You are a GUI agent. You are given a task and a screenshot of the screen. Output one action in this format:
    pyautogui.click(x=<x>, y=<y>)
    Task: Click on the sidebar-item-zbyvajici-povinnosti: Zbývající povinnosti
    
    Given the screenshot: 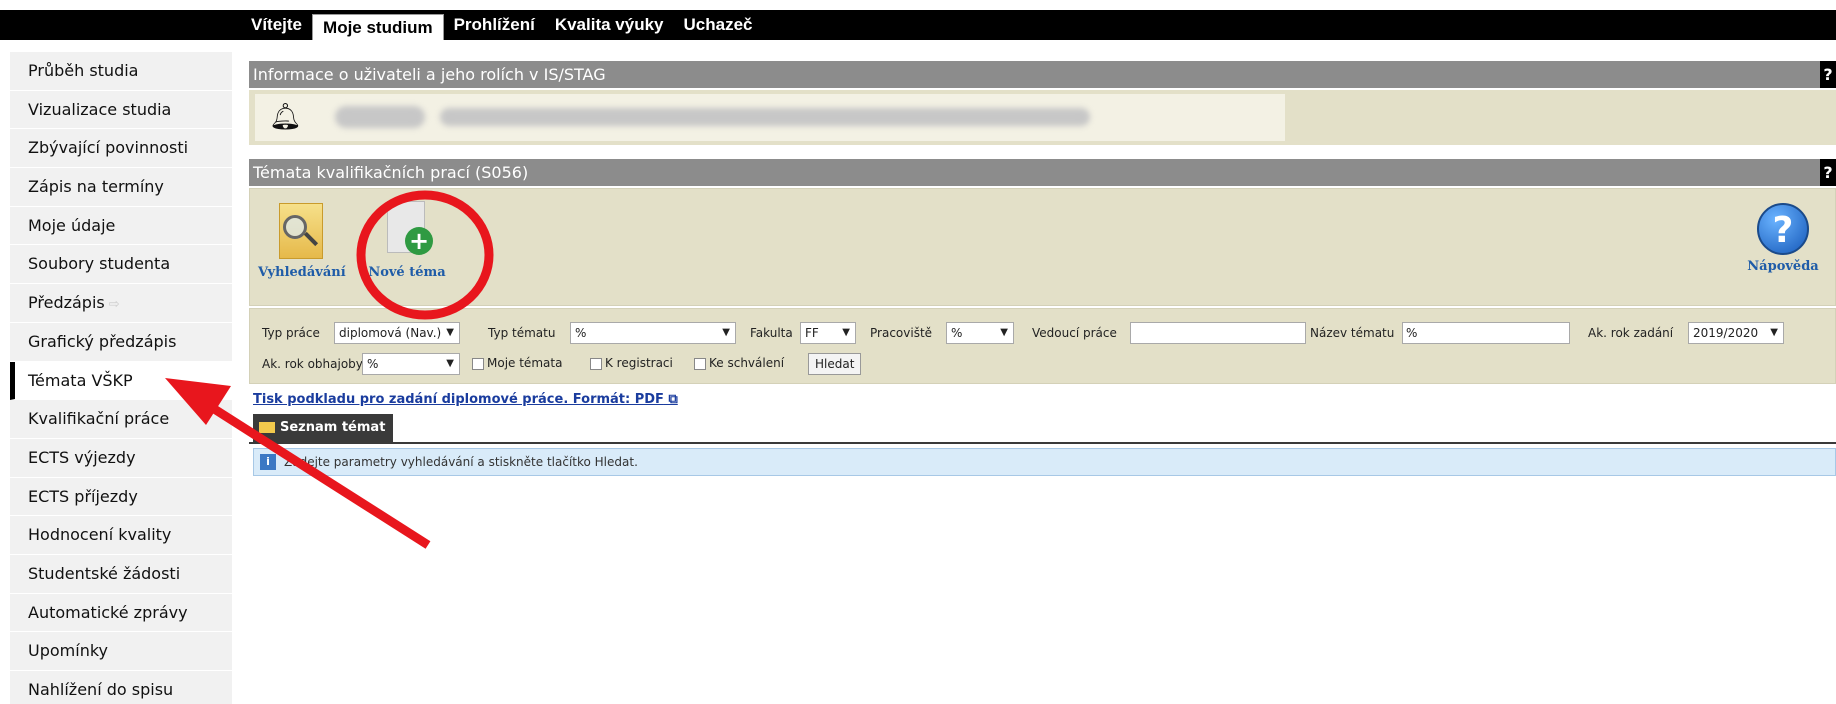 What is the action you would take?
    pyautogui.click(x=121, y=149)
    